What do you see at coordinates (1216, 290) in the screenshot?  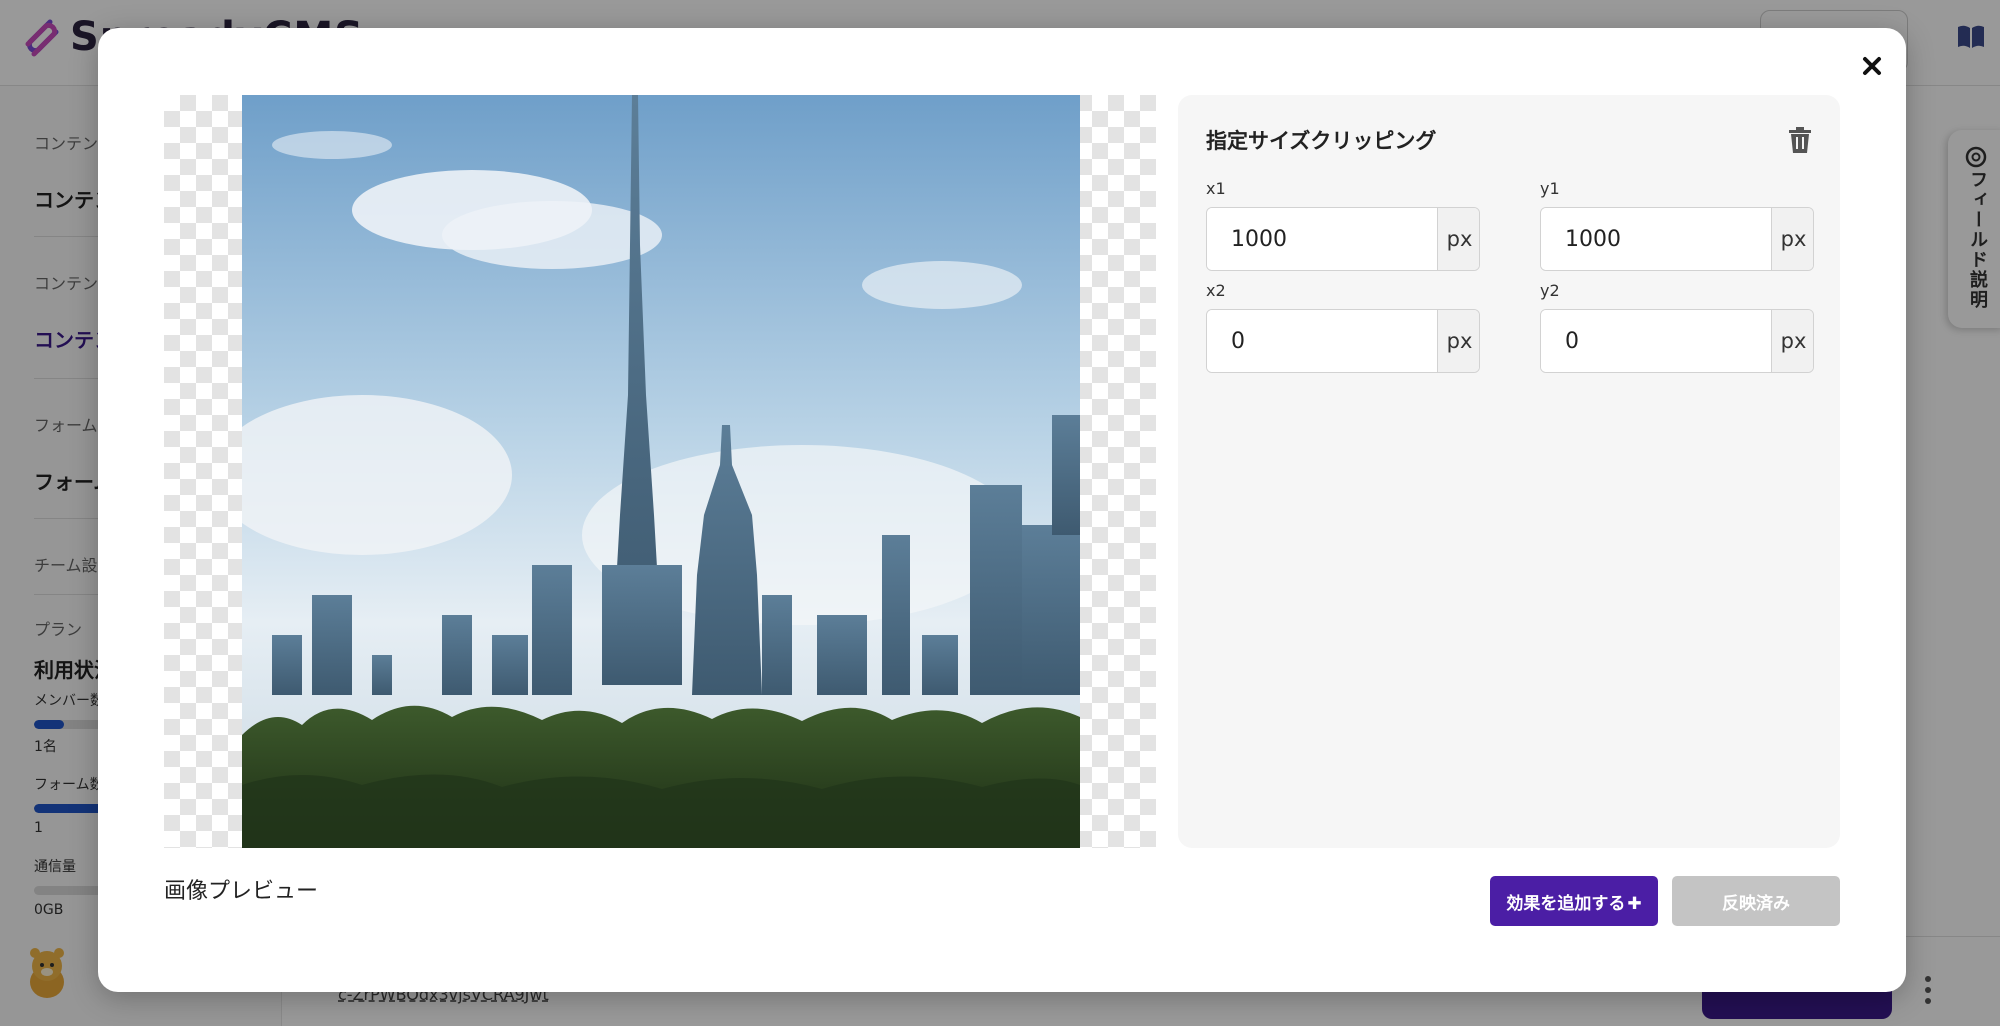 I see `x2-label: x2` at bounding box center [1216, 290].